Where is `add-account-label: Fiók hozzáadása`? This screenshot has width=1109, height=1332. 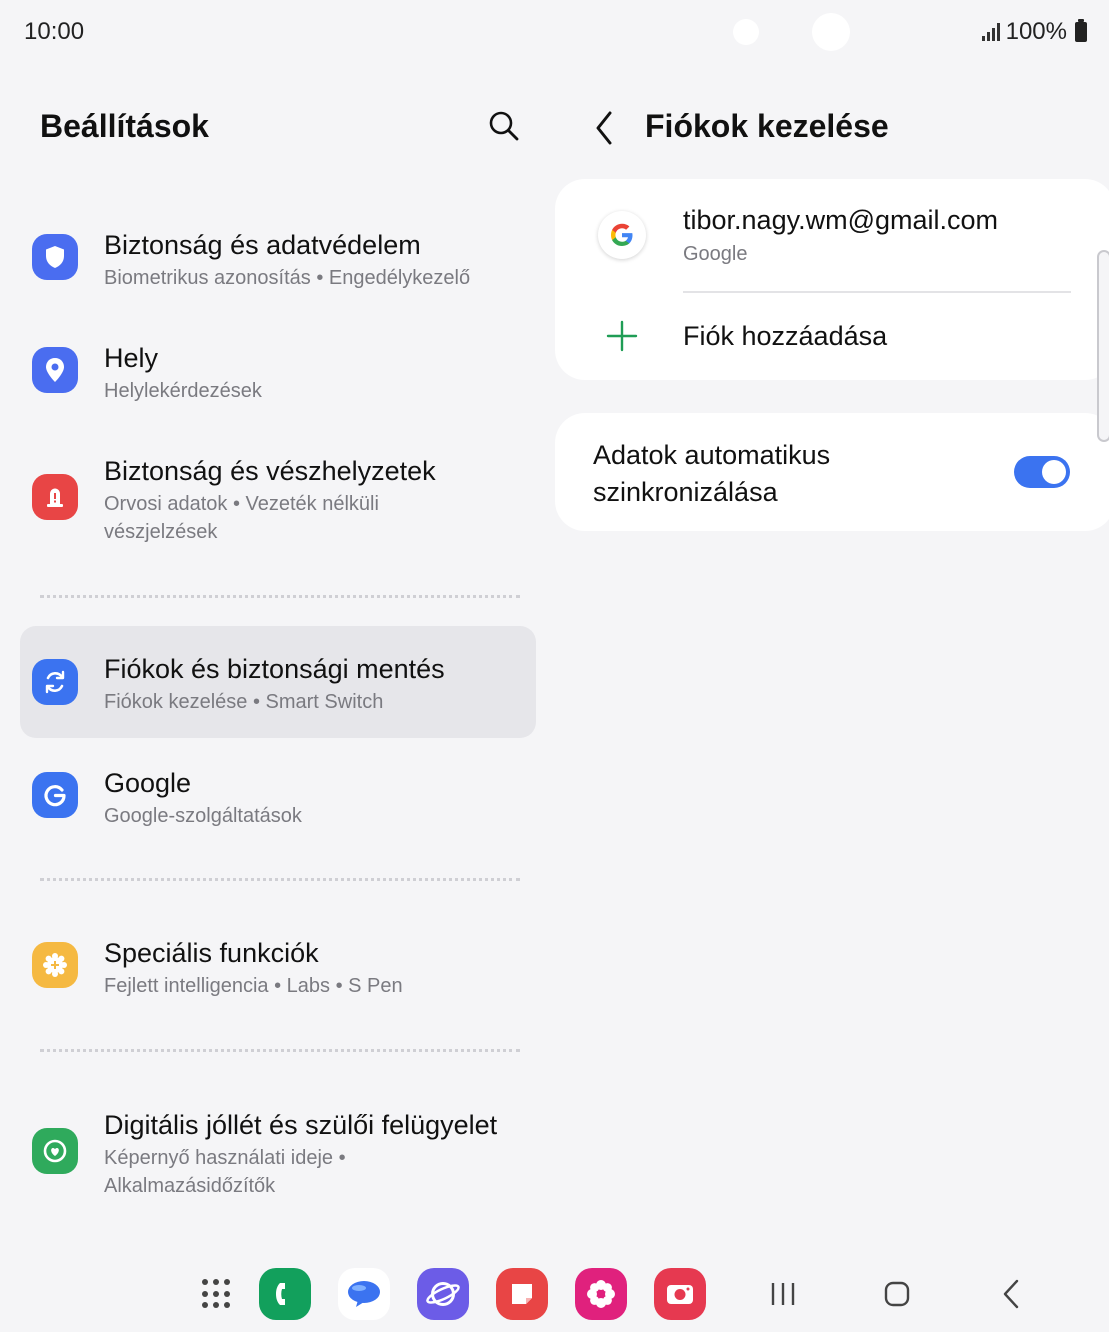
add-account-label: Fiók hozzáadása is located at coordinates (785, 336).